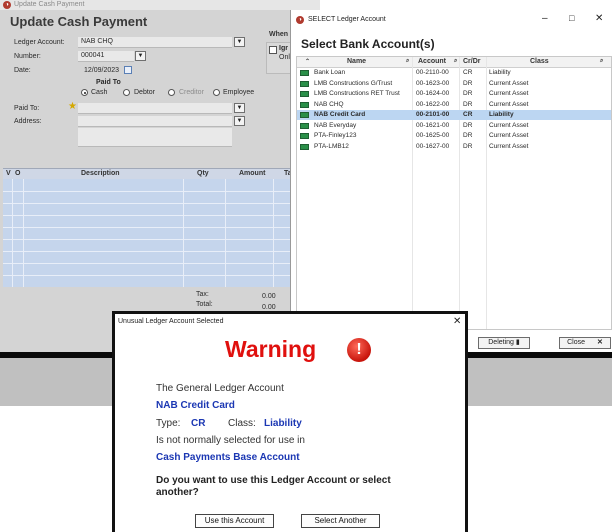  I want to click on ledger-cell-account: 00-1621-00, so click(433, 125).